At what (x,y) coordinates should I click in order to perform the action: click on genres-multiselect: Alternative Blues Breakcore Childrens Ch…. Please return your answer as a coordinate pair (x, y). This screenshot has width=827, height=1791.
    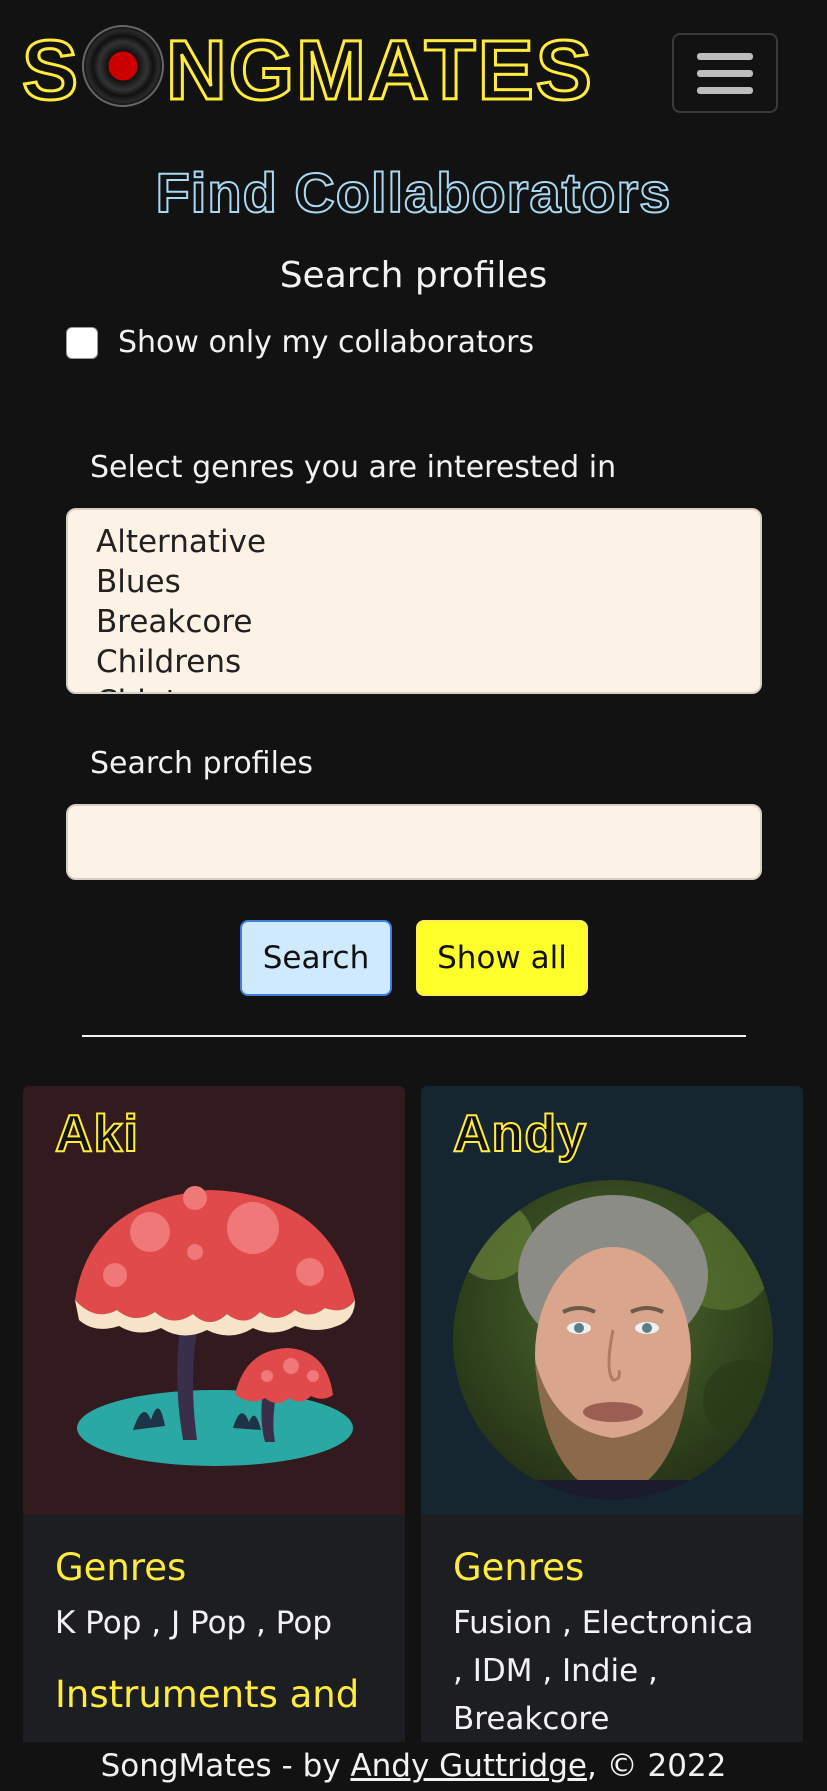
    Looking at the image, I should click on (414, 601).